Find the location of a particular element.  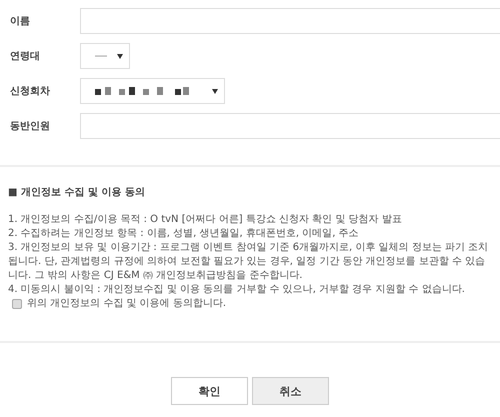

field-label: 동반인원 is located at coordinates (30, 126).